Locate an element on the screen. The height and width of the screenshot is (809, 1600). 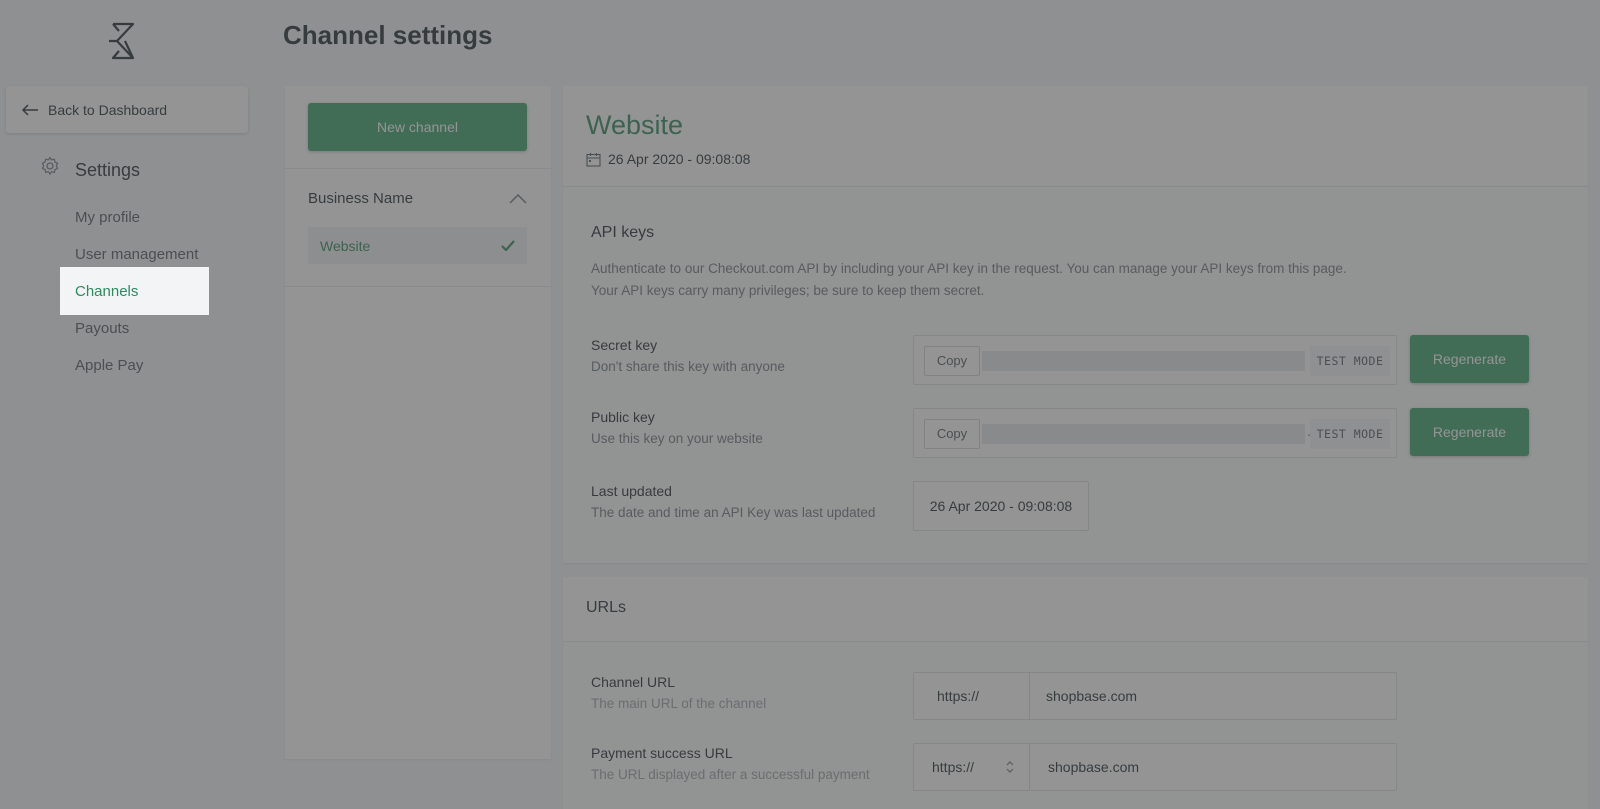
copy-secret-key-button: Copy is located at coordinates (952, 361).